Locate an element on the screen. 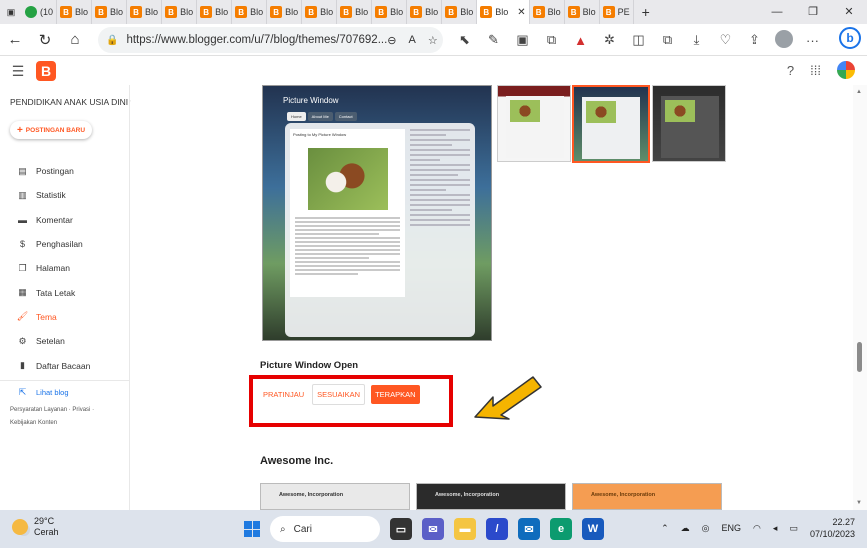 Image resolution: width=867 pixels, height=548 pixels. tray-app-icon: ◎ is located at coordinates (706, 528).